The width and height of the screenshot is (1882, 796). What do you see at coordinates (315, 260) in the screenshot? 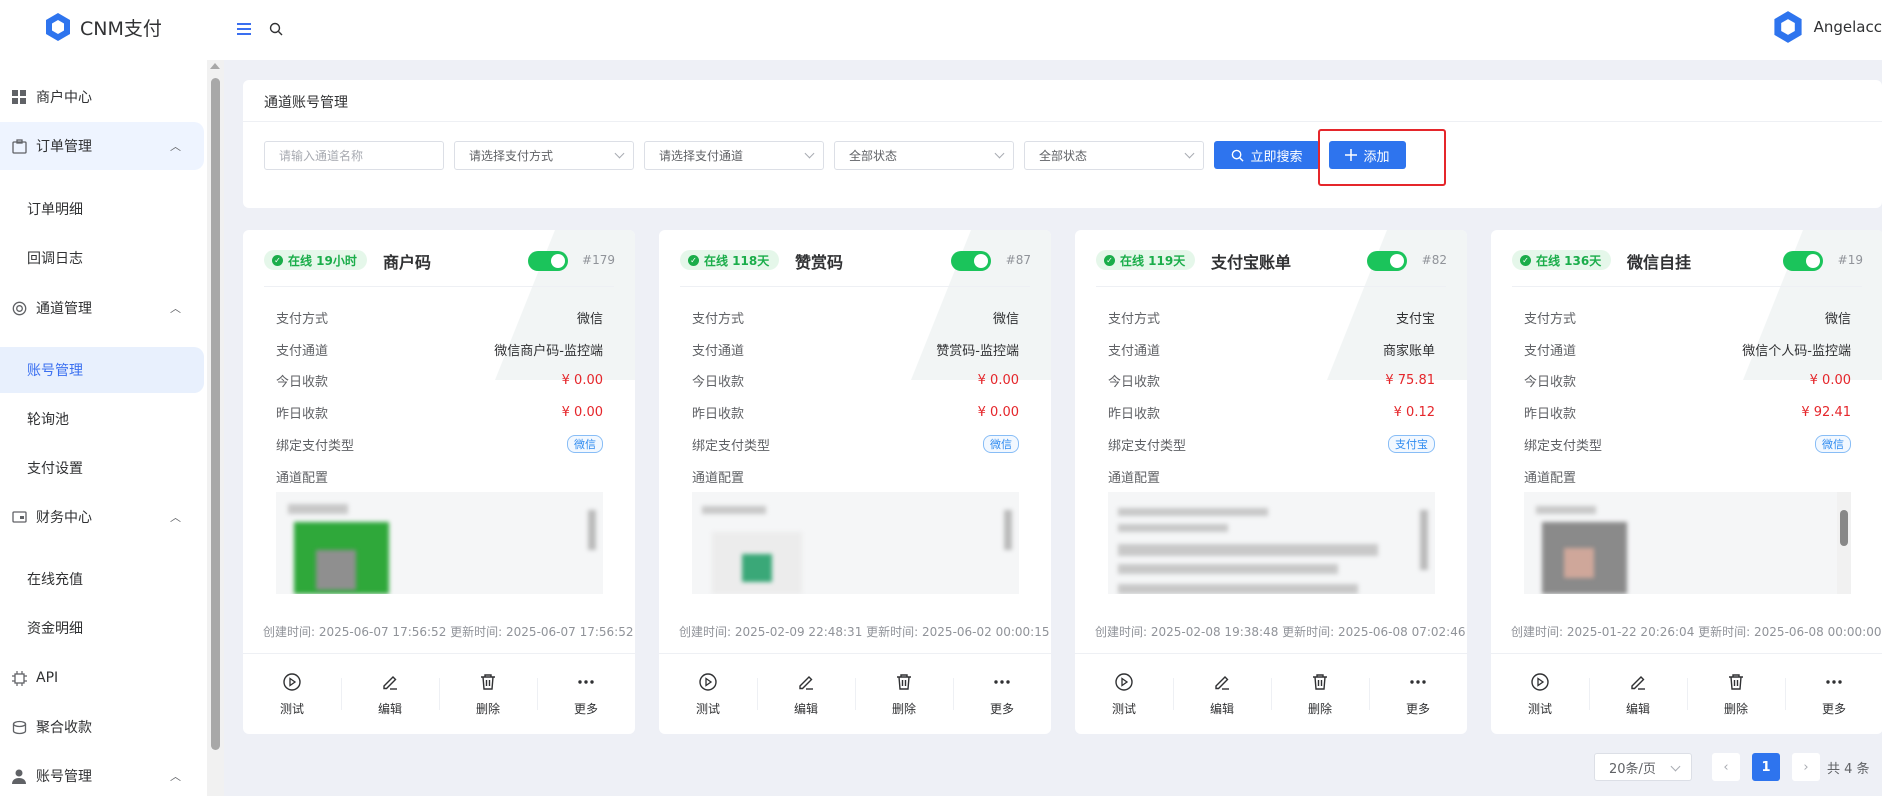
I see `status-badge: ✓ 在线 19小时` at bounding box center [315, 260].